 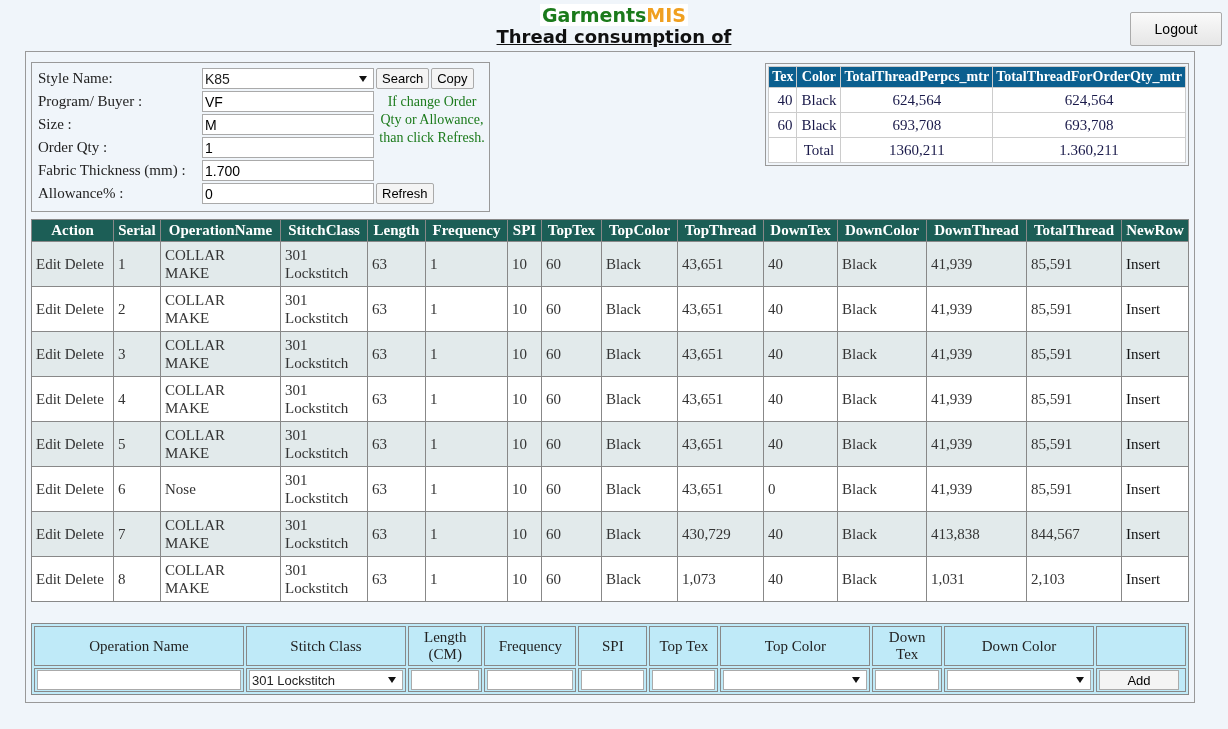 What do you see at coordinates (452, 78) in the screenshot?
I see `copy-button: Copy` at bounding box center [452, 78].